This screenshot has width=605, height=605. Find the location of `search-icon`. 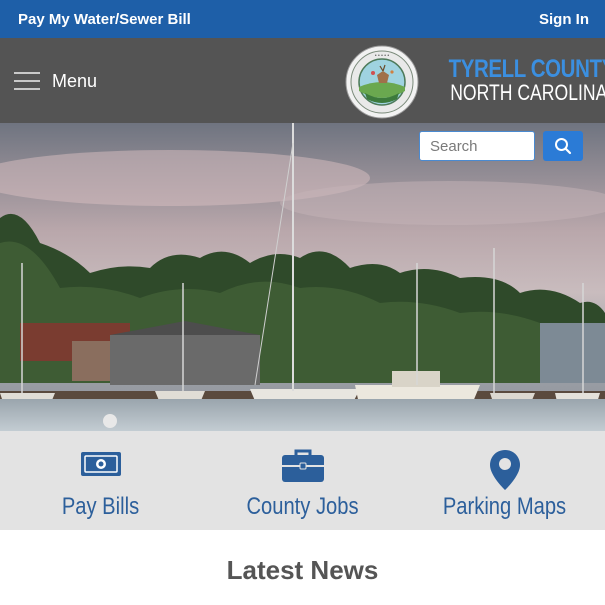

search-icon is located at coordinates (563, 146).